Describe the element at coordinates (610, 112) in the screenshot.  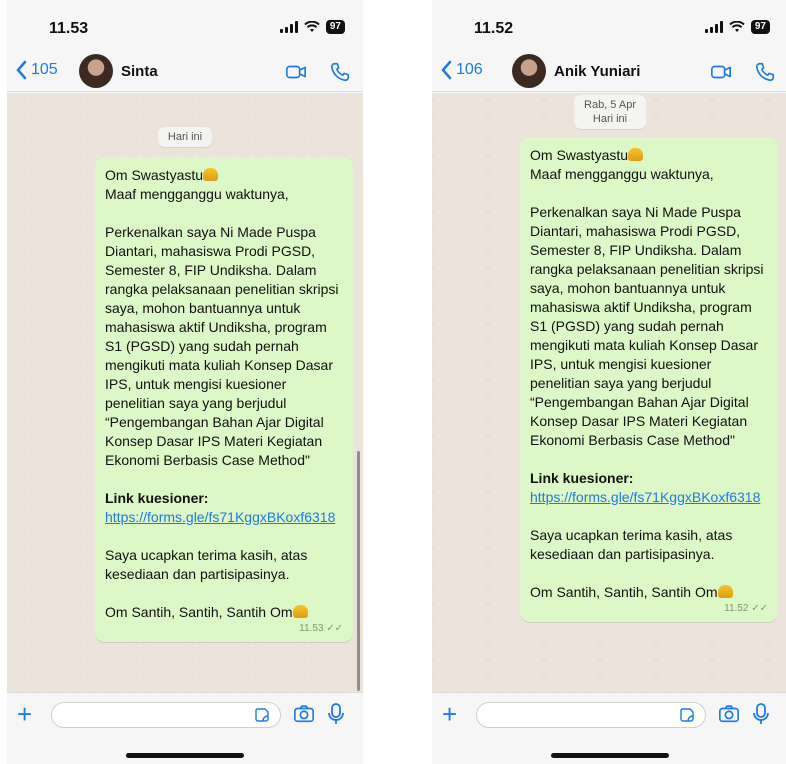
I see `date-separator: Rab, 5 Apr Hari ini` at that location.